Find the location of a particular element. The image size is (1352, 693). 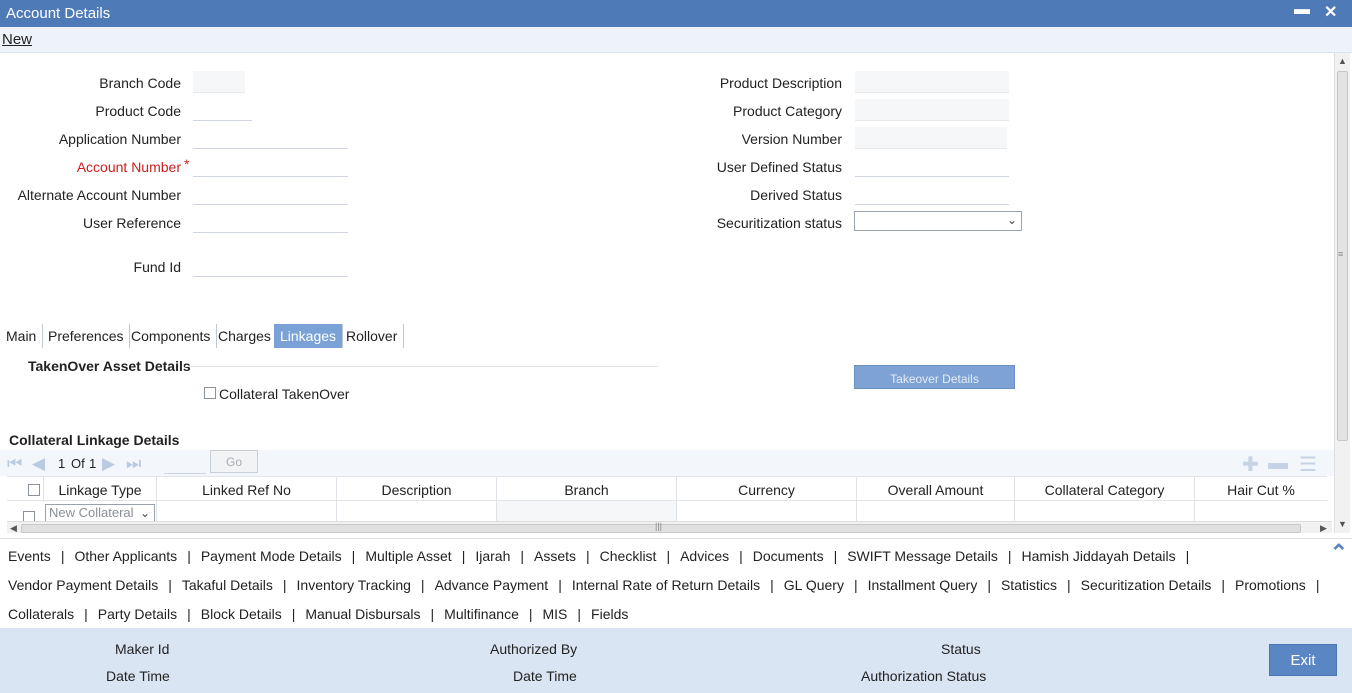

function-link: Events is located at coordinates (29, 556).